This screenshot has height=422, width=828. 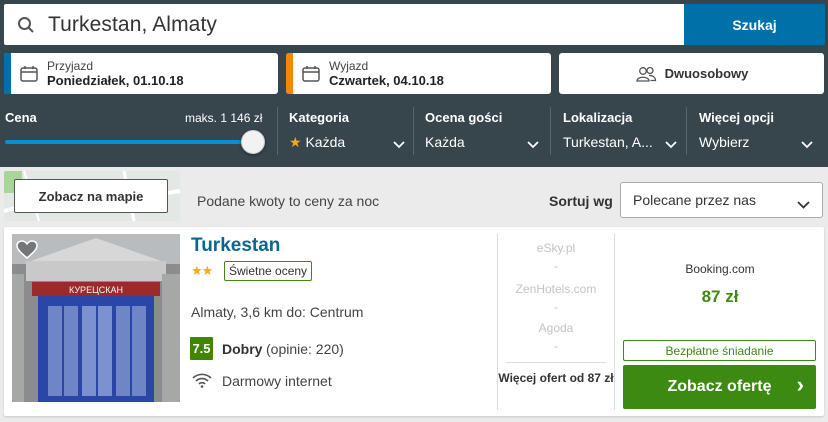 I want to click on guests-icon, so click(x=646, y=74).